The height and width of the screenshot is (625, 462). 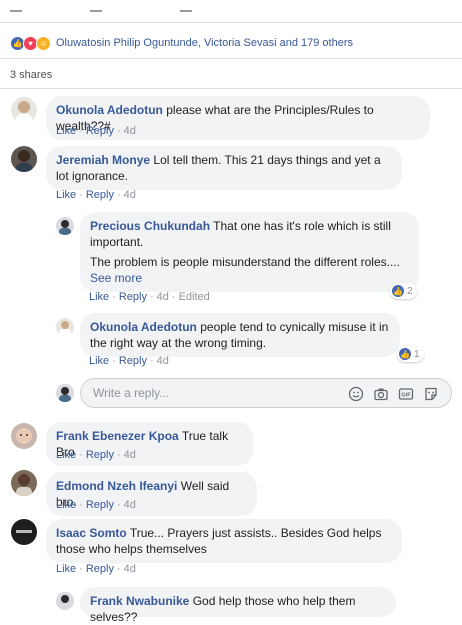 What do you see at coordinates (91, 533) in the screenshot?
I see `commenter-name: Isaac Somto` at bounding box center [91, 533].